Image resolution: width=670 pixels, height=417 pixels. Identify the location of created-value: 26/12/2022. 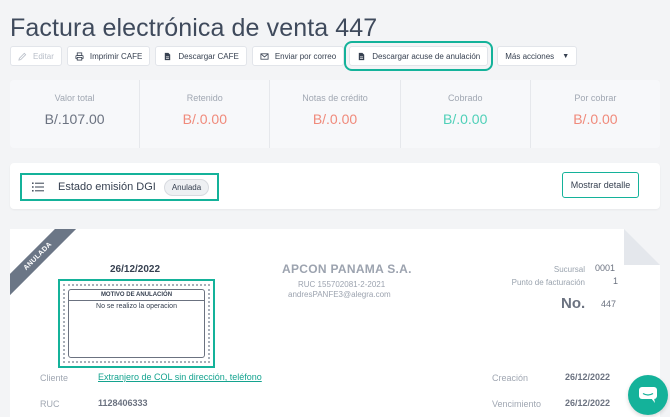
(588, 377).